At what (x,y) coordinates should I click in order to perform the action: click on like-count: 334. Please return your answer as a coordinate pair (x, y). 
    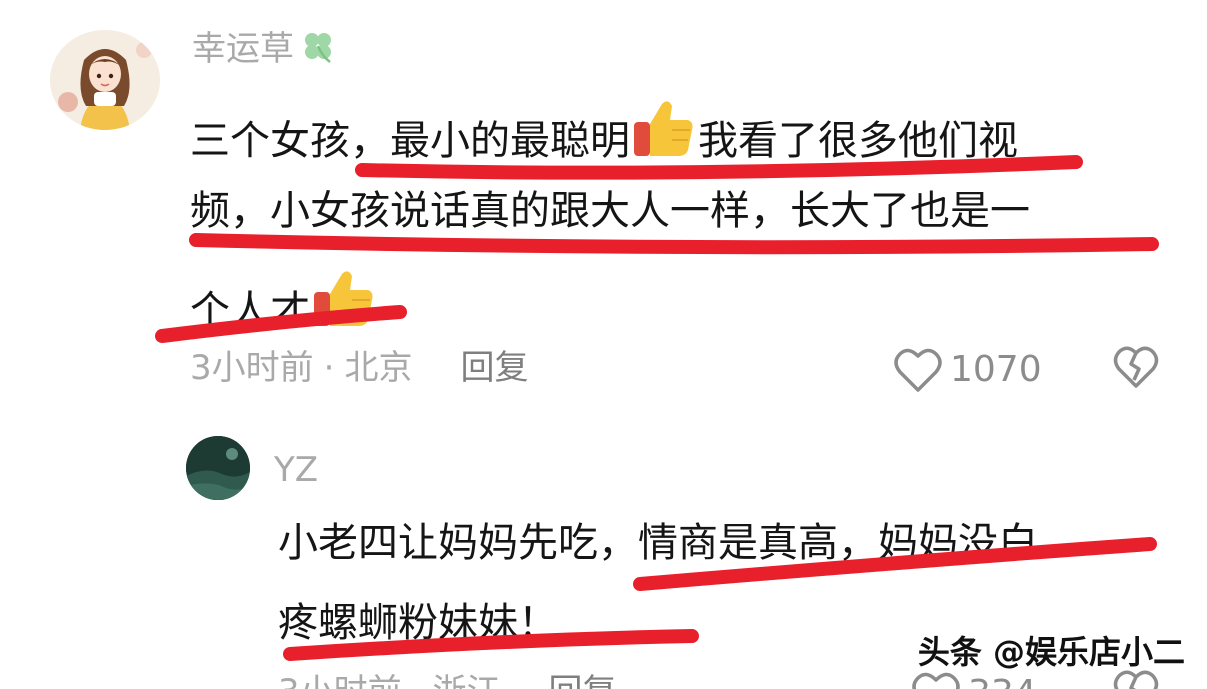
    Looking at the image, I should click on (1002, 681).